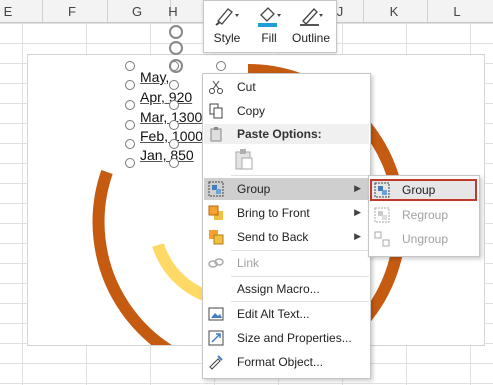 The width and height of the screenshot is (493, 385). Describe the element at coordinates (167, 136) in the screenshot. I see `chart-label-feb: Feb, 1000` at that location.